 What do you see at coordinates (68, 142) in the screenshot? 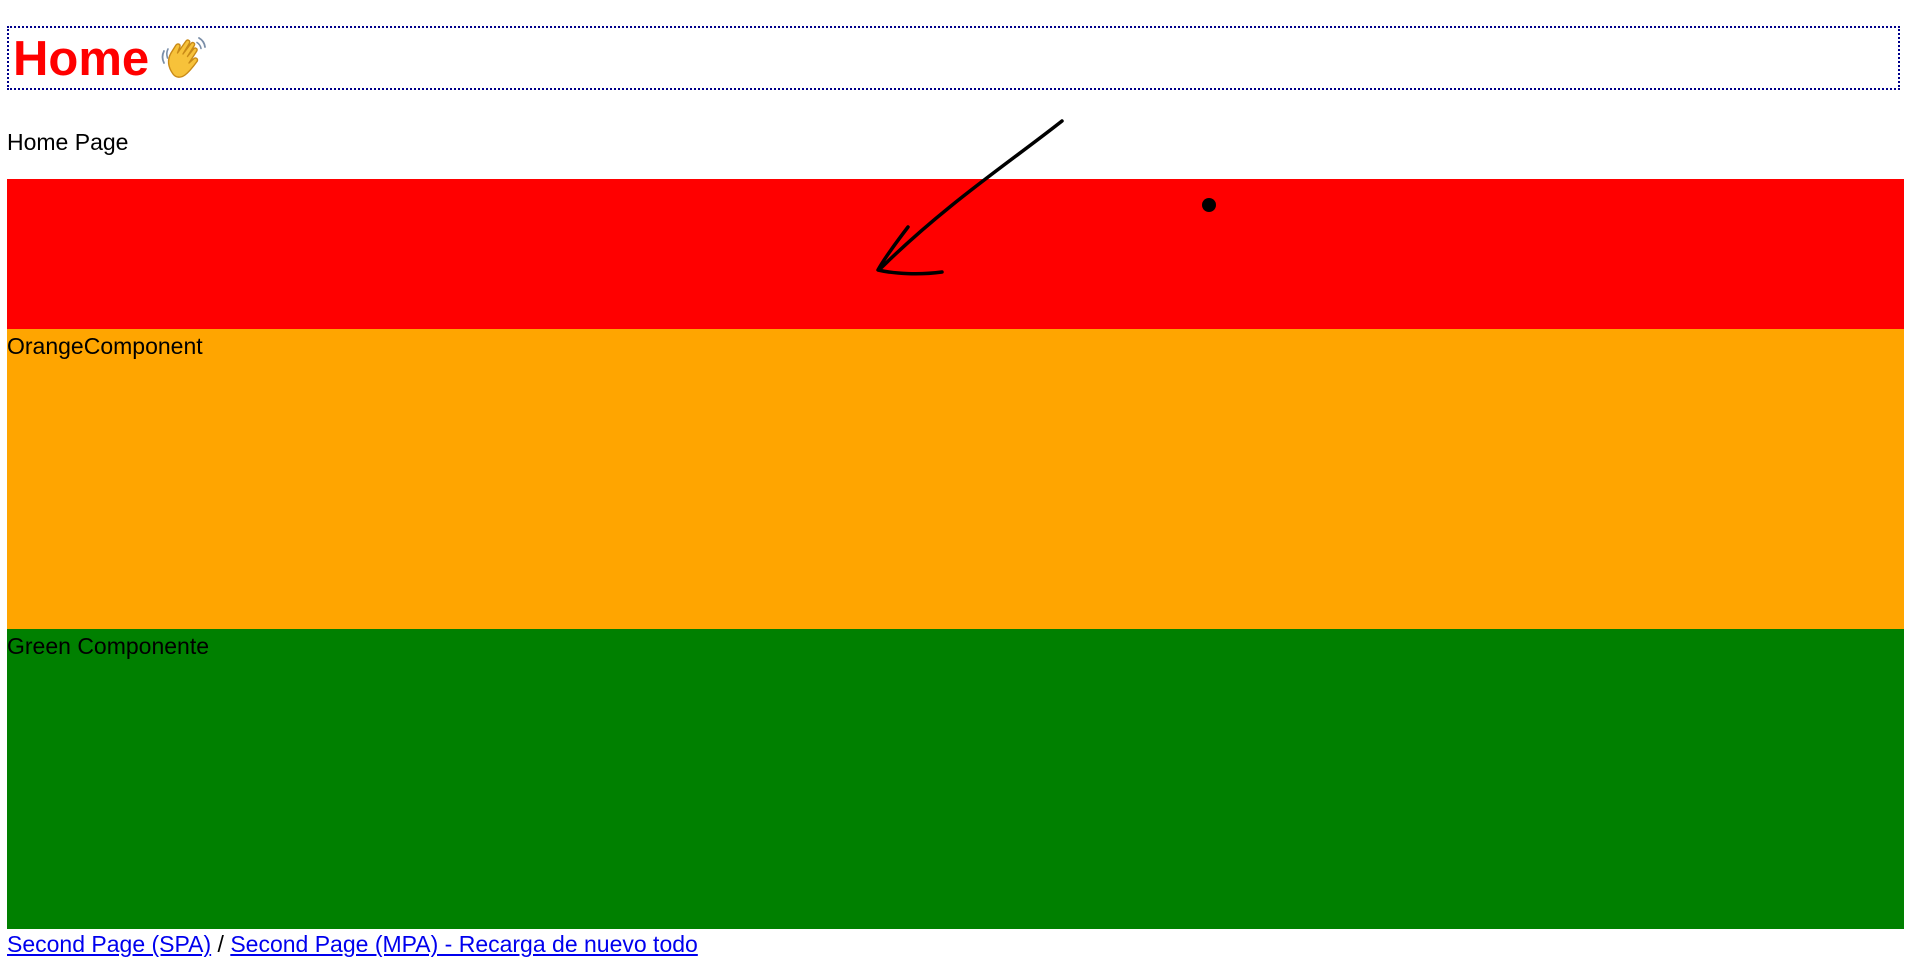
I see `home-page-text: Home Page` at bounding box center [68, 142].